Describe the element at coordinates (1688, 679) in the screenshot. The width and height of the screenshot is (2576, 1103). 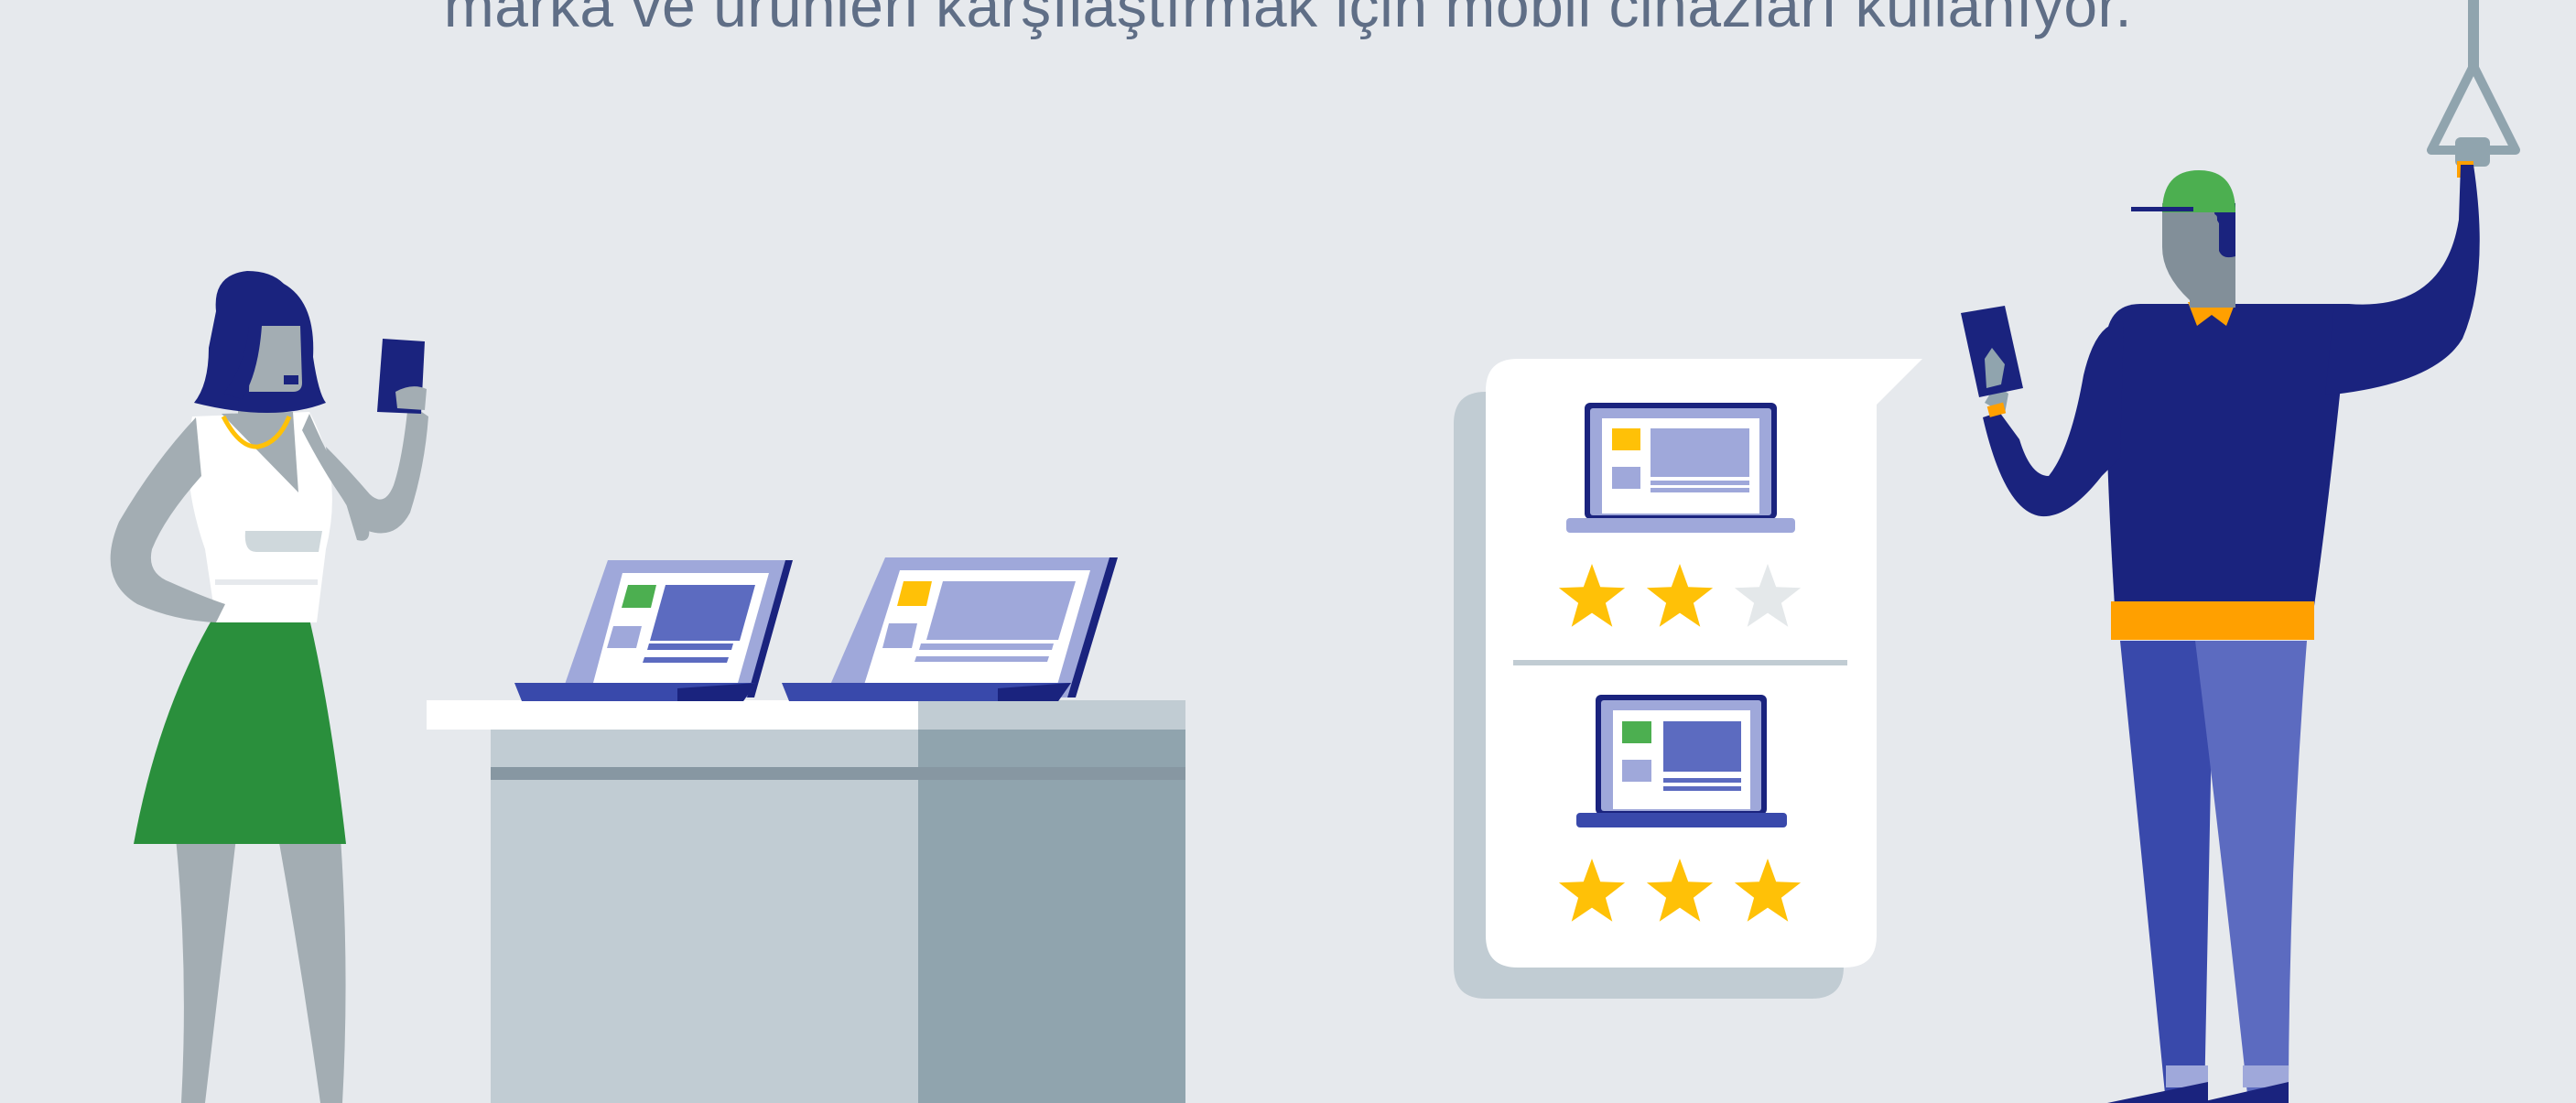
I see `review-card` at that location.